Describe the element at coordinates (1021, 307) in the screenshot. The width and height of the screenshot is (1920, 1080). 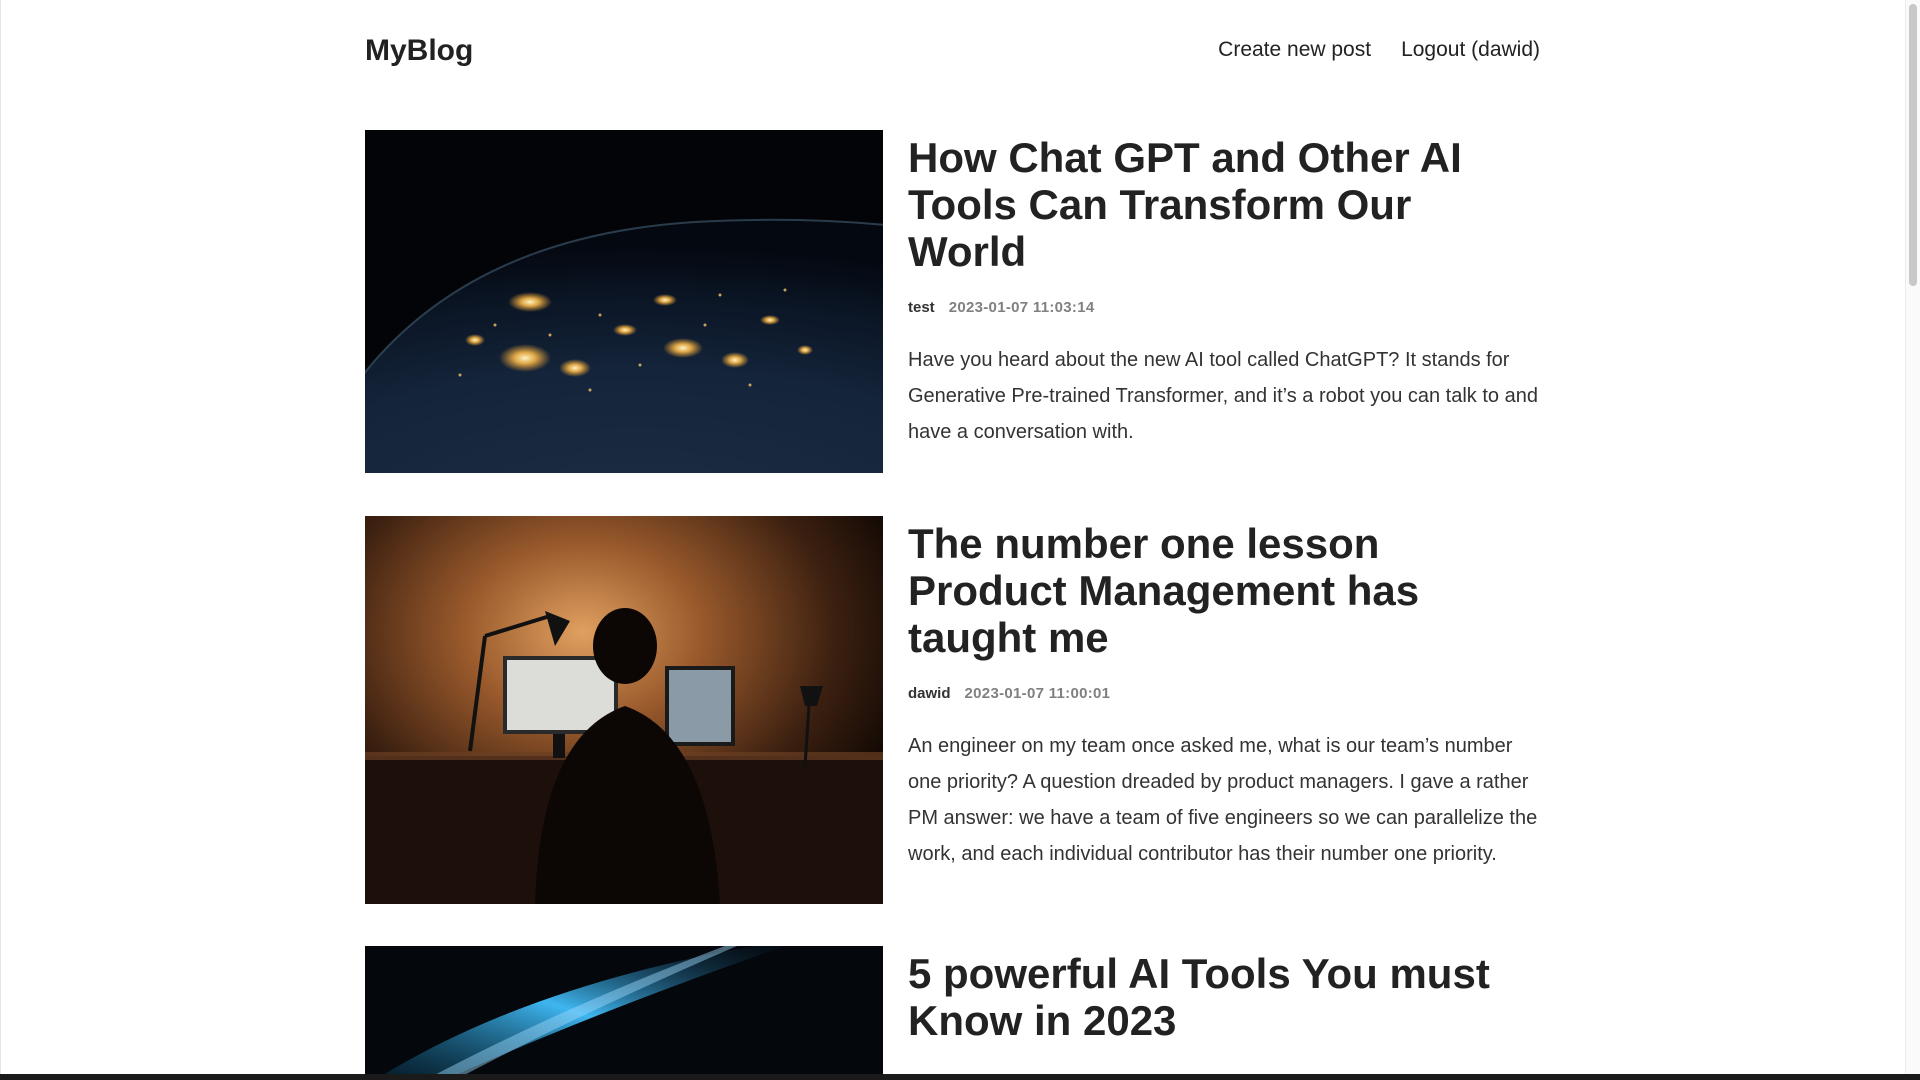
I see `post-date: 2023-01-07 11:03:14` at that location.